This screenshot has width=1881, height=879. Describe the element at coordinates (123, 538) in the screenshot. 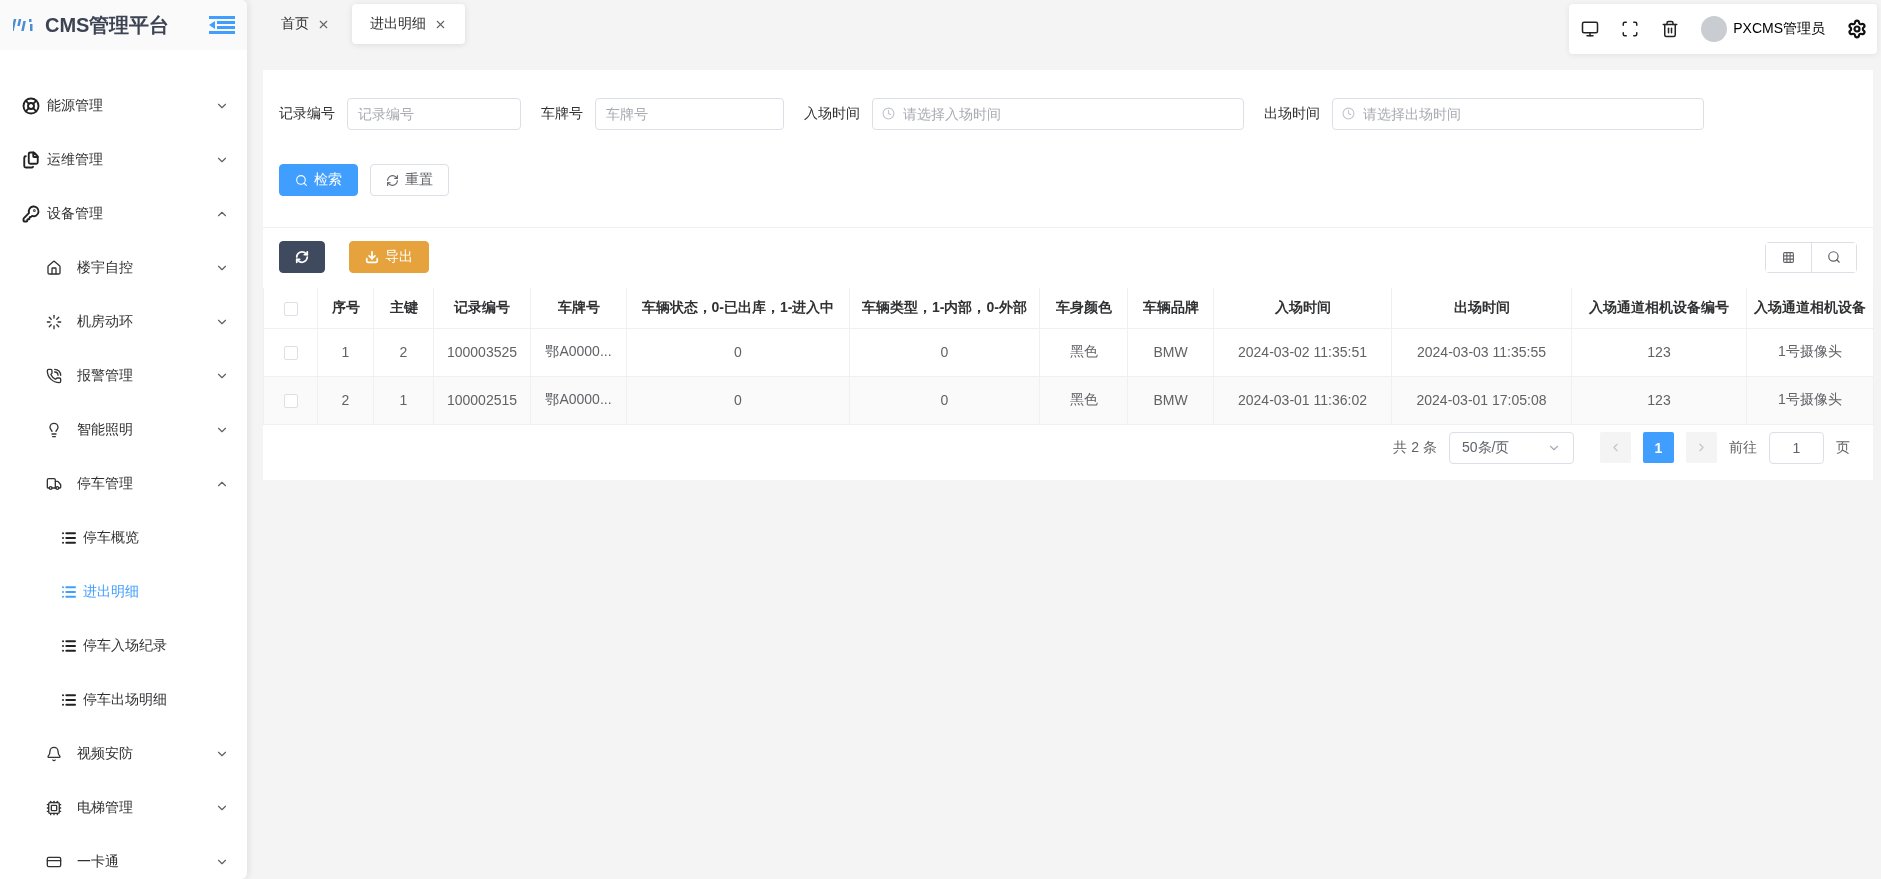

I see `submenu-item: 停车概览` at that location.